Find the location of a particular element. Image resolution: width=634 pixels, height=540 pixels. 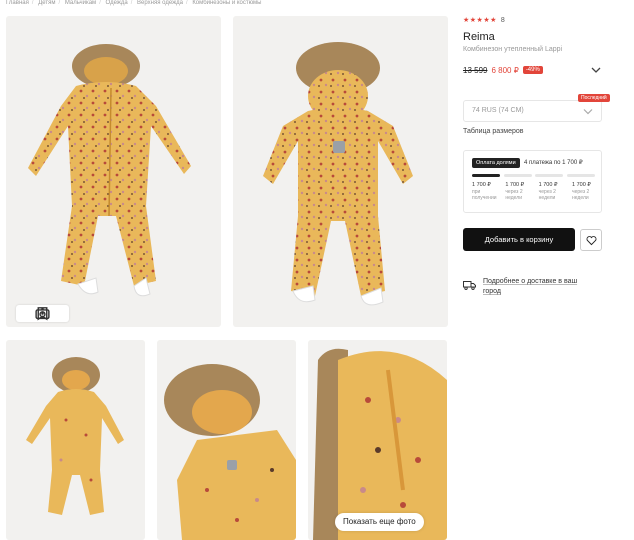

truck-icon is located at coordinates (469, 285).